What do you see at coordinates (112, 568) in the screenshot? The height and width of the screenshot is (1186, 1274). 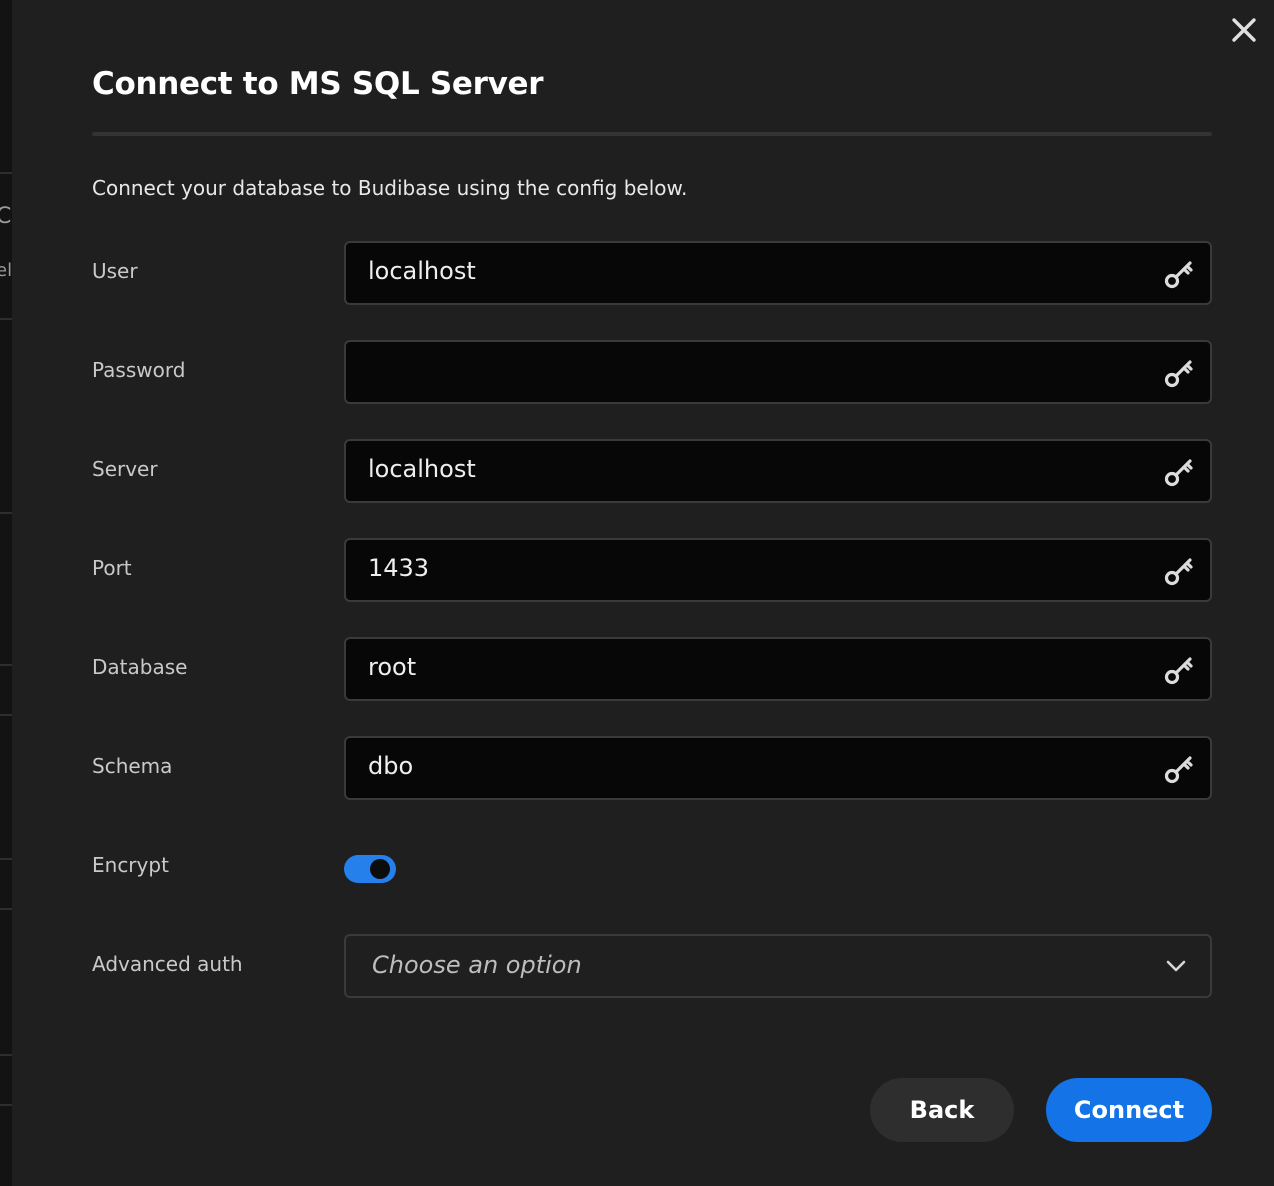 I see `field-label: Port` at bounding box center [112, 568].